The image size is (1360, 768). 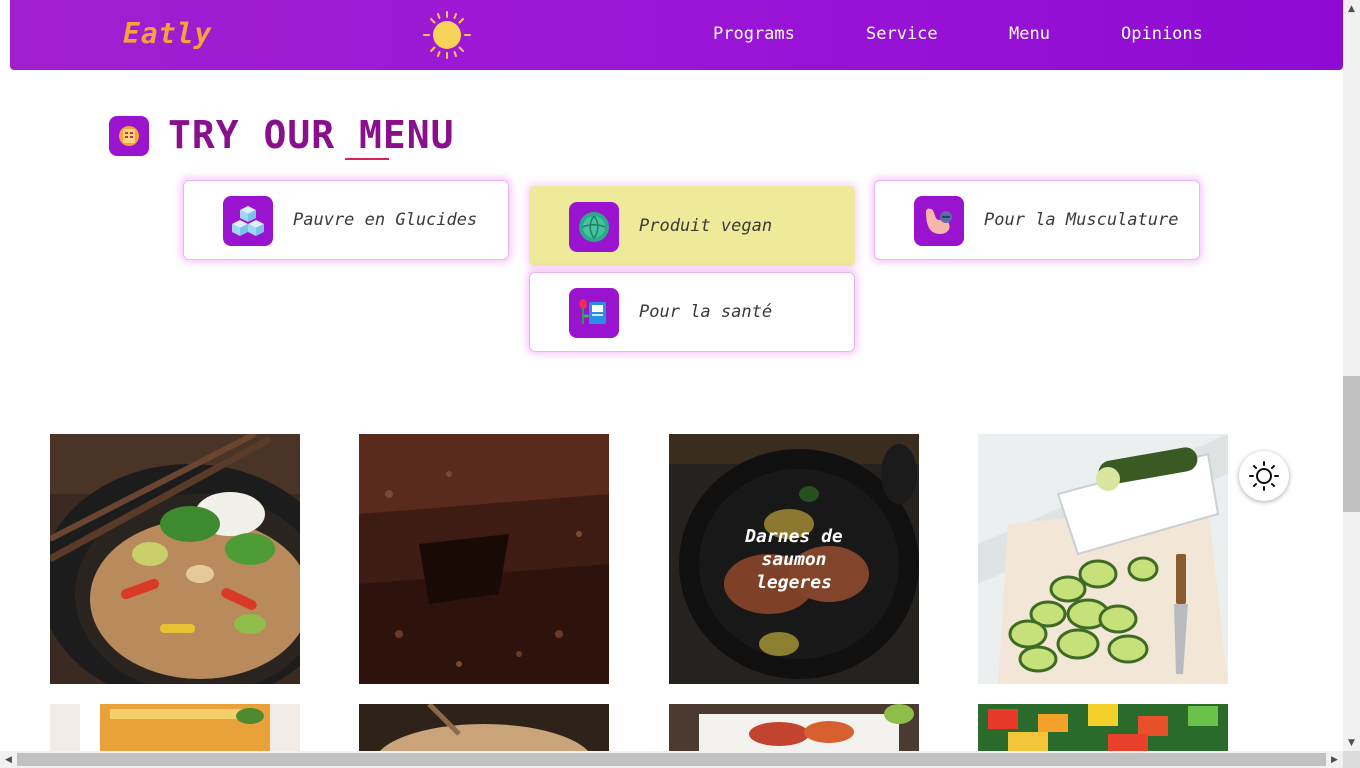 What do you see at coordinates (676, 35) in the screenshot?
I see `top-navbar: Eatly Programs Service Menu Opinions` at bounding box center [676, 35].